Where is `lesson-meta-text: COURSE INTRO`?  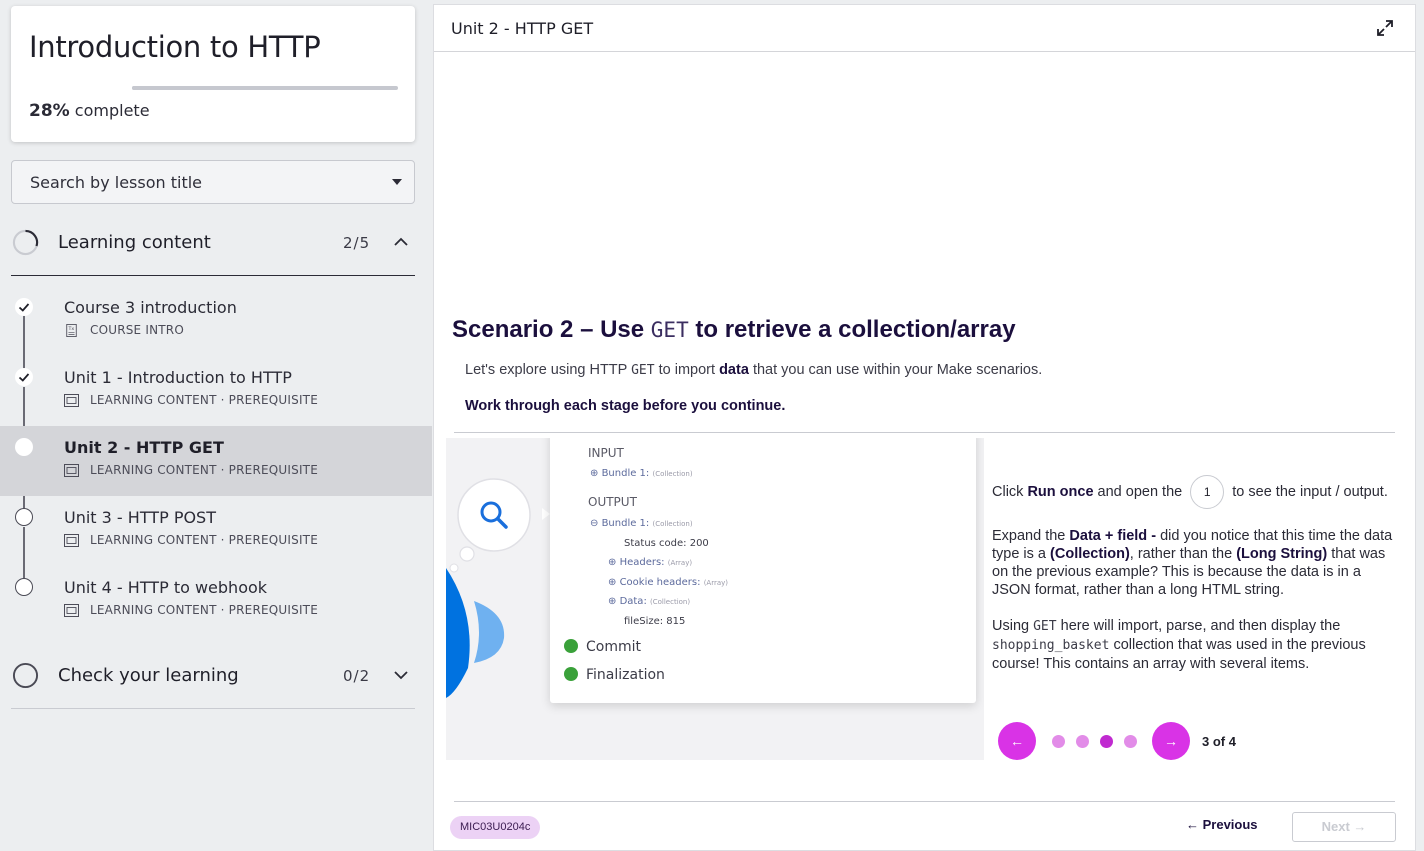
lesson-meta-text: COURSE INTRO is located at coordinates (137, 330).